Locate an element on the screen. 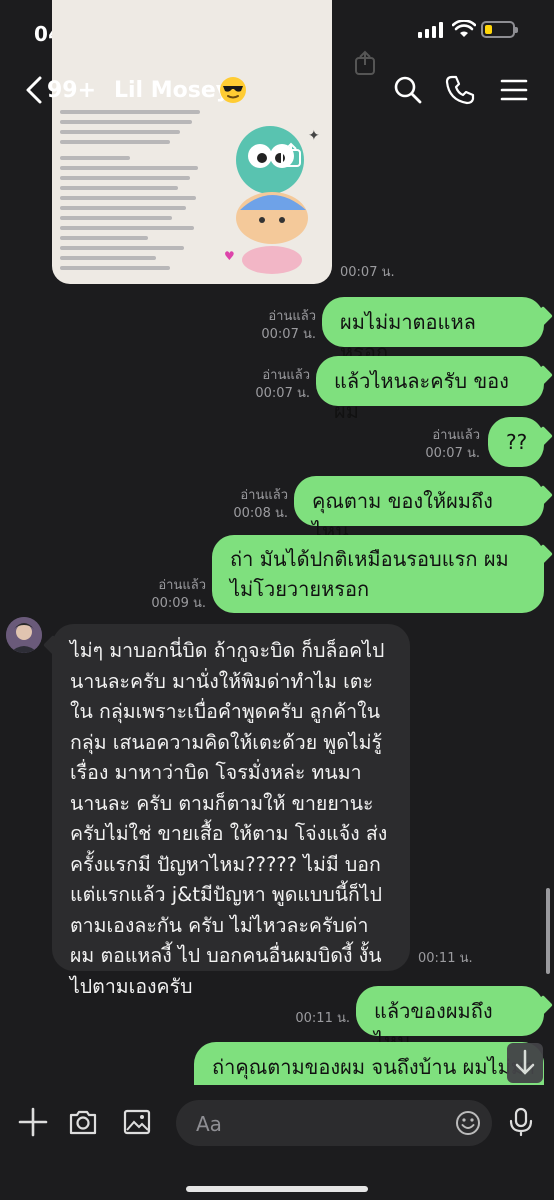 The image size is (554, 1200). document-photo is located at coordinates (135, 195).